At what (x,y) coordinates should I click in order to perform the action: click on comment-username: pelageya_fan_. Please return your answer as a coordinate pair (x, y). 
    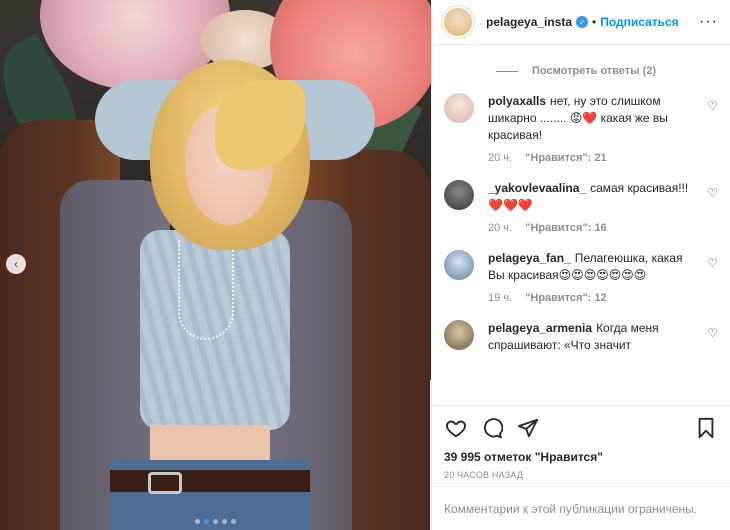
    Looking at the image, I should click on (529, 258).